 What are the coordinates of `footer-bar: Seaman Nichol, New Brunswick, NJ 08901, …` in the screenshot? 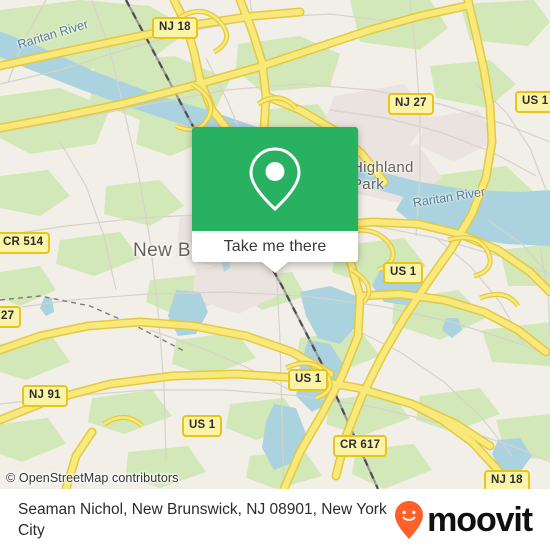 It's located at (275, 519).